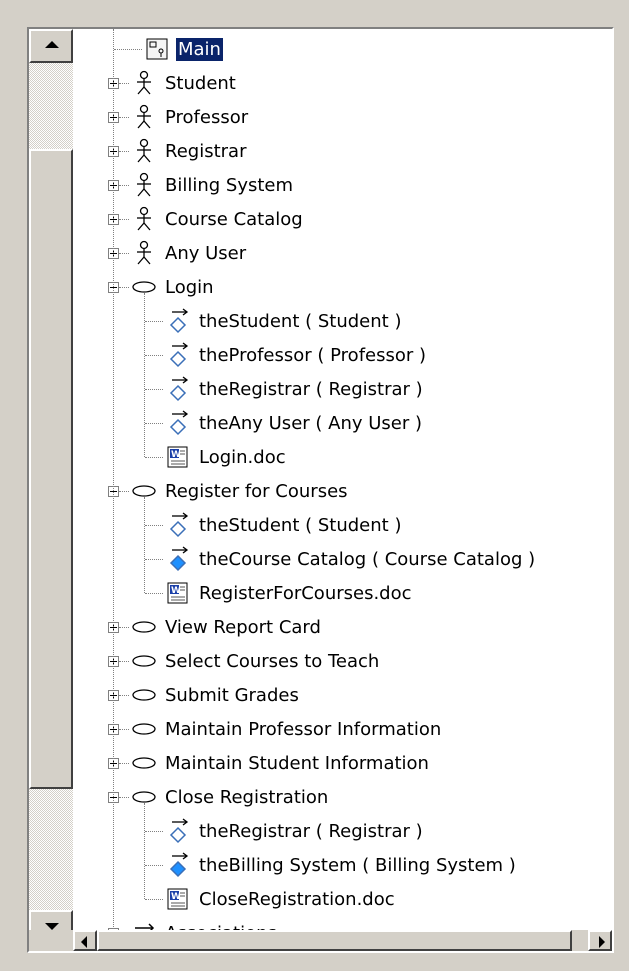  Describe the element at coordinates (300, 321) in the screenshot. I see `node-label: theStudent ( Student )` at that location.